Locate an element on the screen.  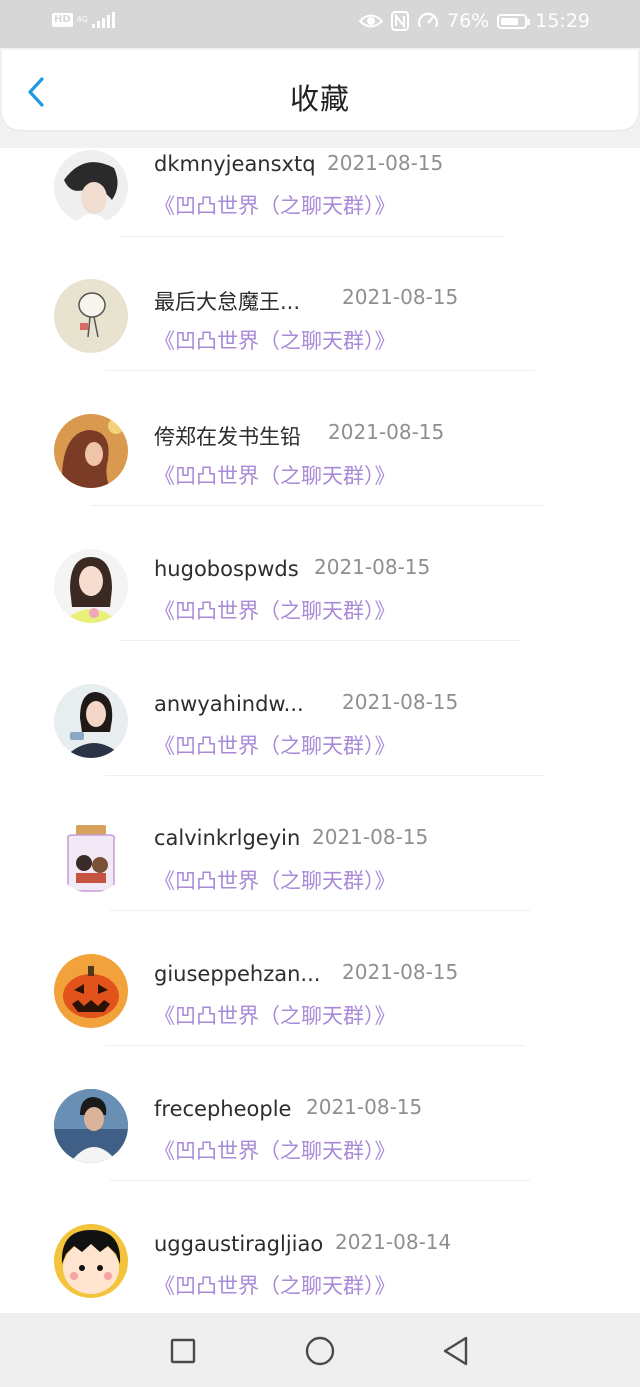
list-item: dkmnyjeansxtq 2021-08-15 《凹凸世界（之聊天群）》 is located at coordinates (320, 209).